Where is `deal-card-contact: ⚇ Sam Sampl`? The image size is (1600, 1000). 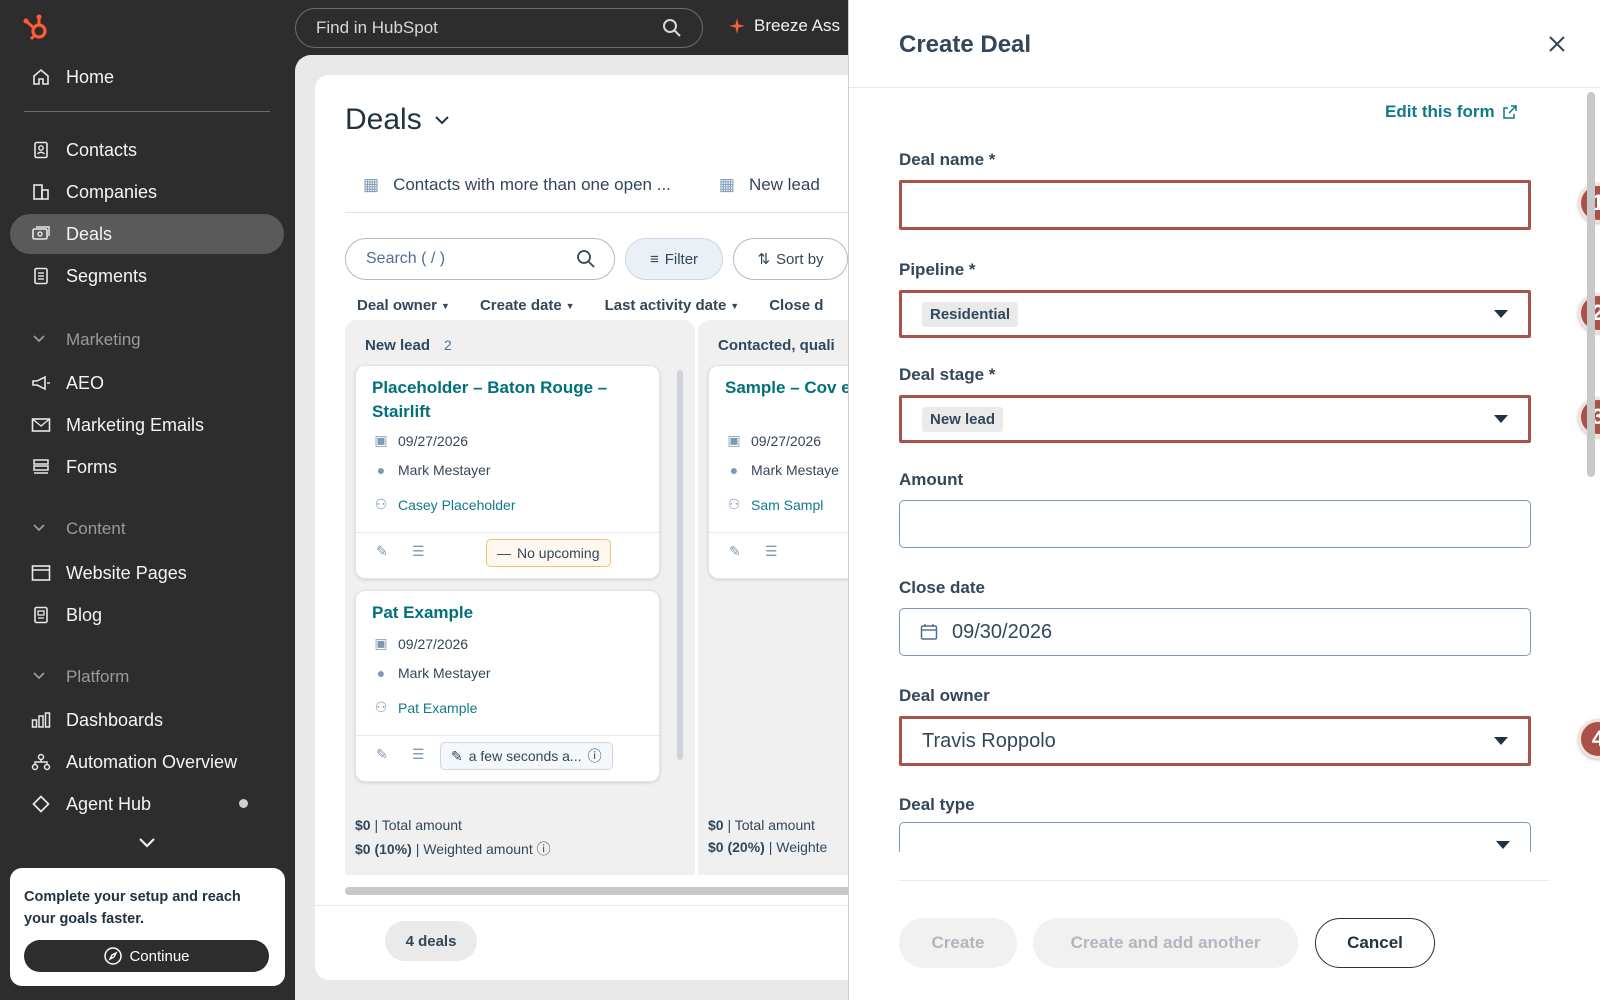 deal-card-contact: ⚇ Sam Sampl is located at coordinates (774, 504).